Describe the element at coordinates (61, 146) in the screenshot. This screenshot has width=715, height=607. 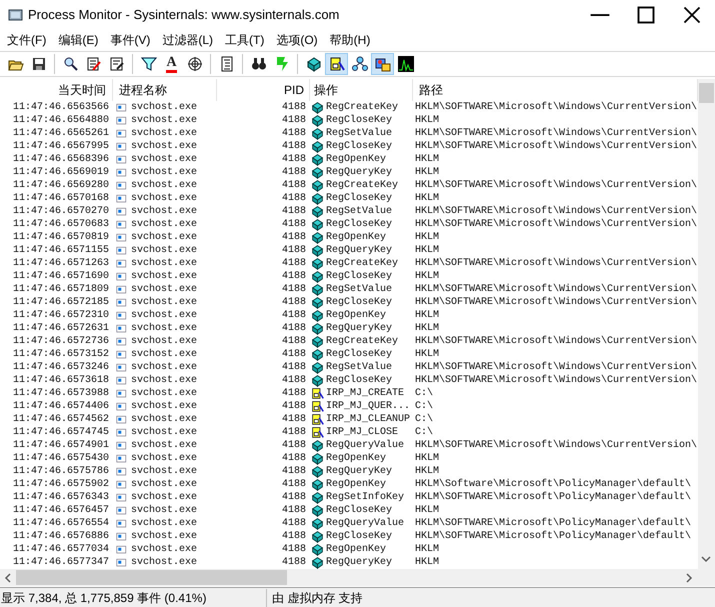
I see `table-cell-text: 11:47:46.6567995` at that location.